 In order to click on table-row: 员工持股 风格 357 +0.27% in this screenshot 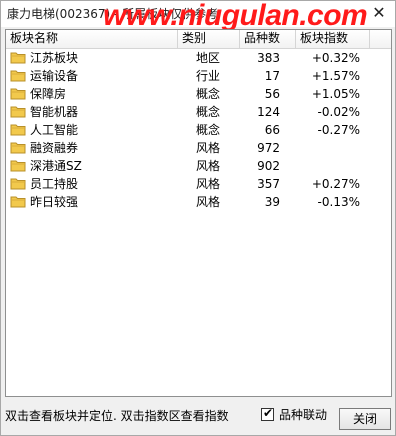, I will do `click(198, 184)`.